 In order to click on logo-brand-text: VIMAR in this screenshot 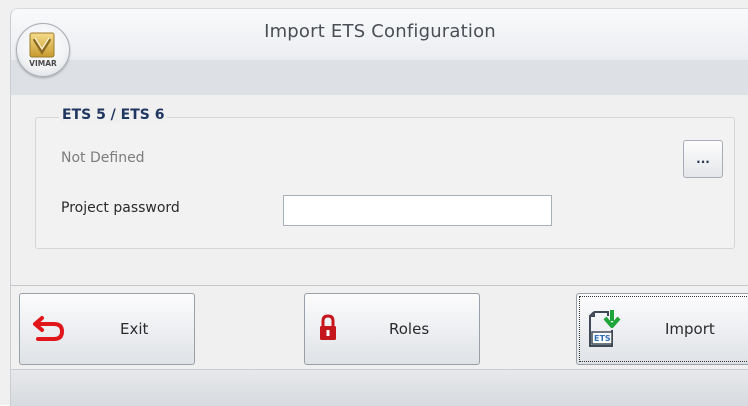, I will do `click(43, 63)`.